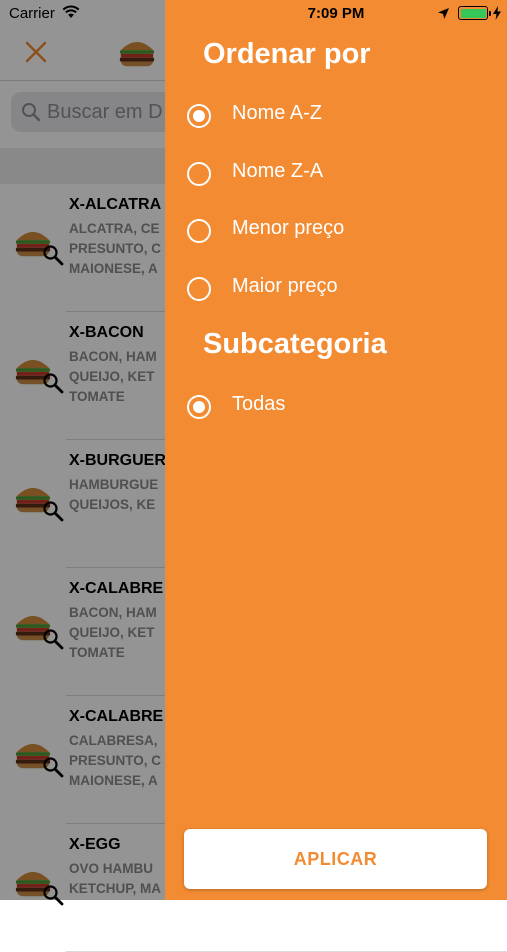  I want to click on sort-option: Maior preço, so click(337, 289).